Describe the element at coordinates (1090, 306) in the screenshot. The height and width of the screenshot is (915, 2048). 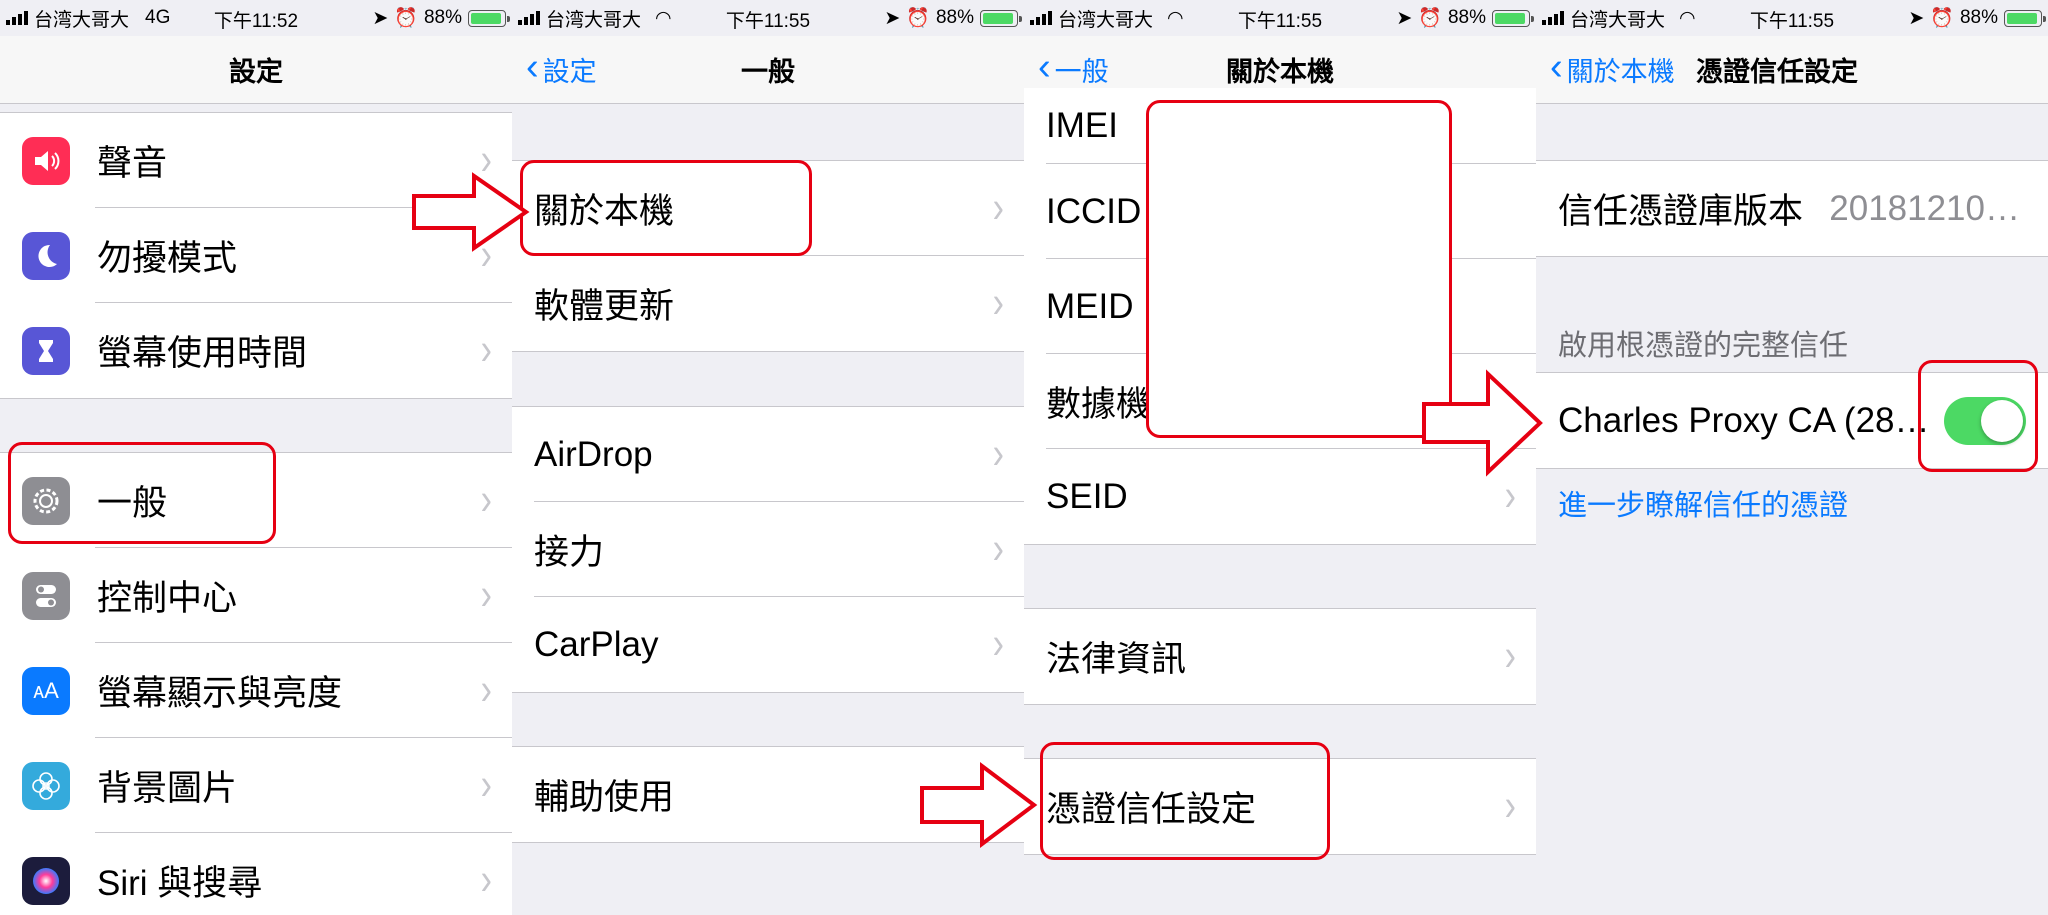
I see `about-item-label: MEID` at that location.